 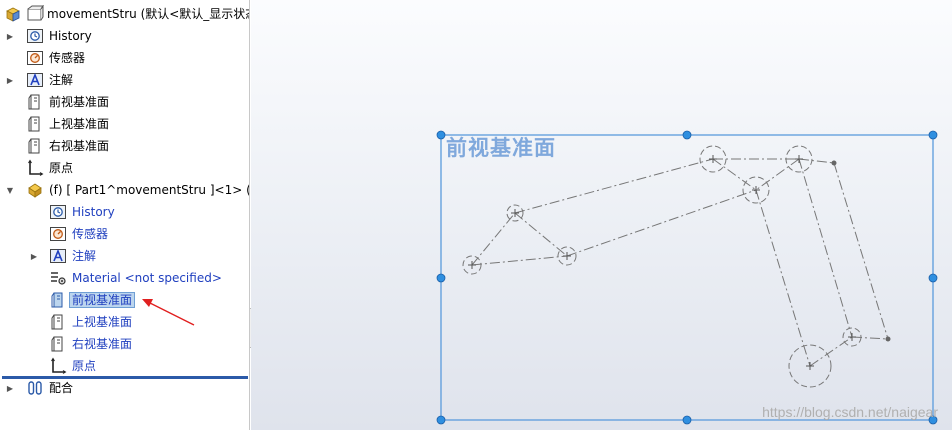 What do you see at coordinates (850, 412) in the screenshot?
I see `watermark-text: https://blog.csdn.net/naigear` at bounding box center [850, 412].